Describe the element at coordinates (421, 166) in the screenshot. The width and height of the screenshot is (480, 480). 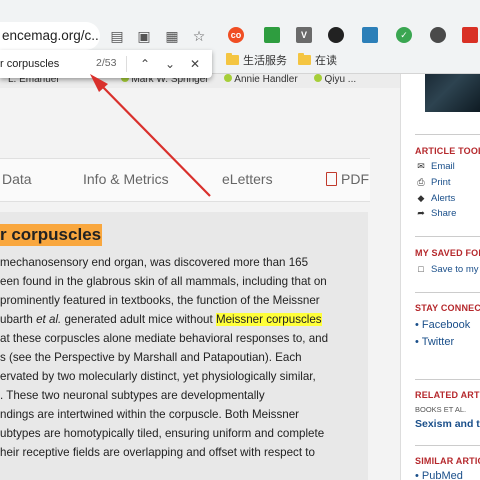
I see `envelope-icon: ✉` at that location.